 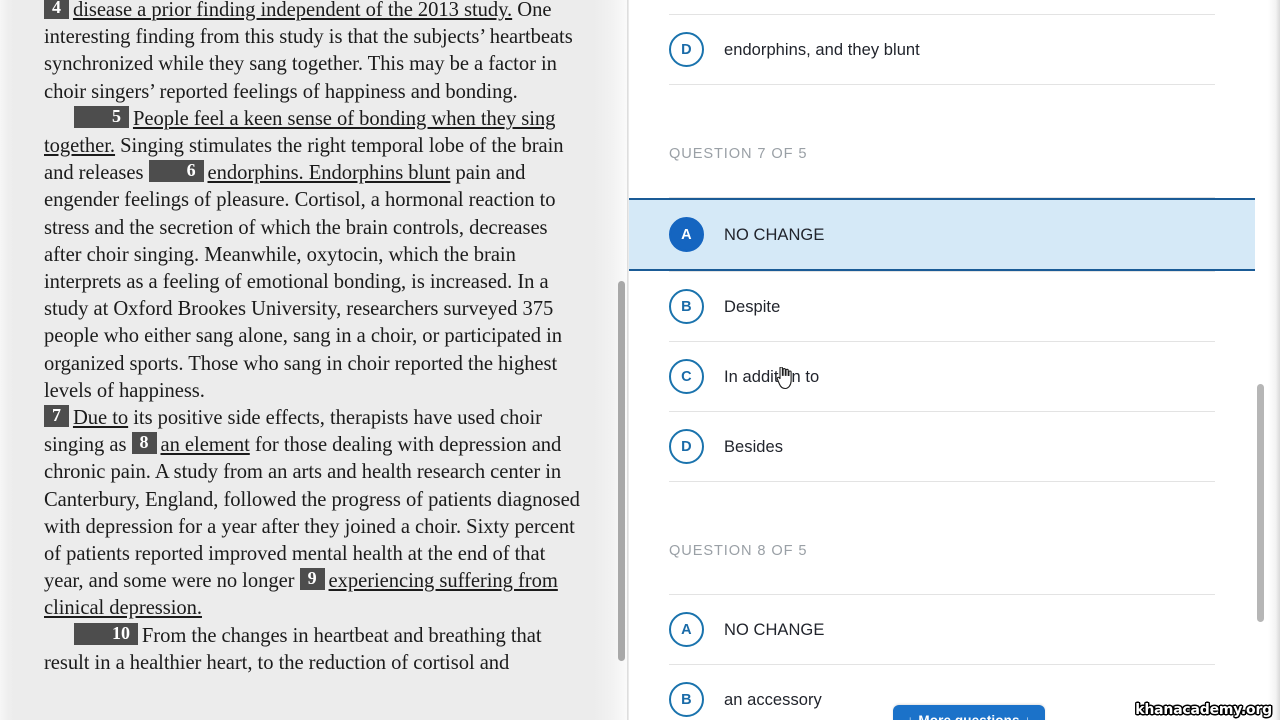 I want to click on passage-left-edge-shadow, so click(x=7, y=360).